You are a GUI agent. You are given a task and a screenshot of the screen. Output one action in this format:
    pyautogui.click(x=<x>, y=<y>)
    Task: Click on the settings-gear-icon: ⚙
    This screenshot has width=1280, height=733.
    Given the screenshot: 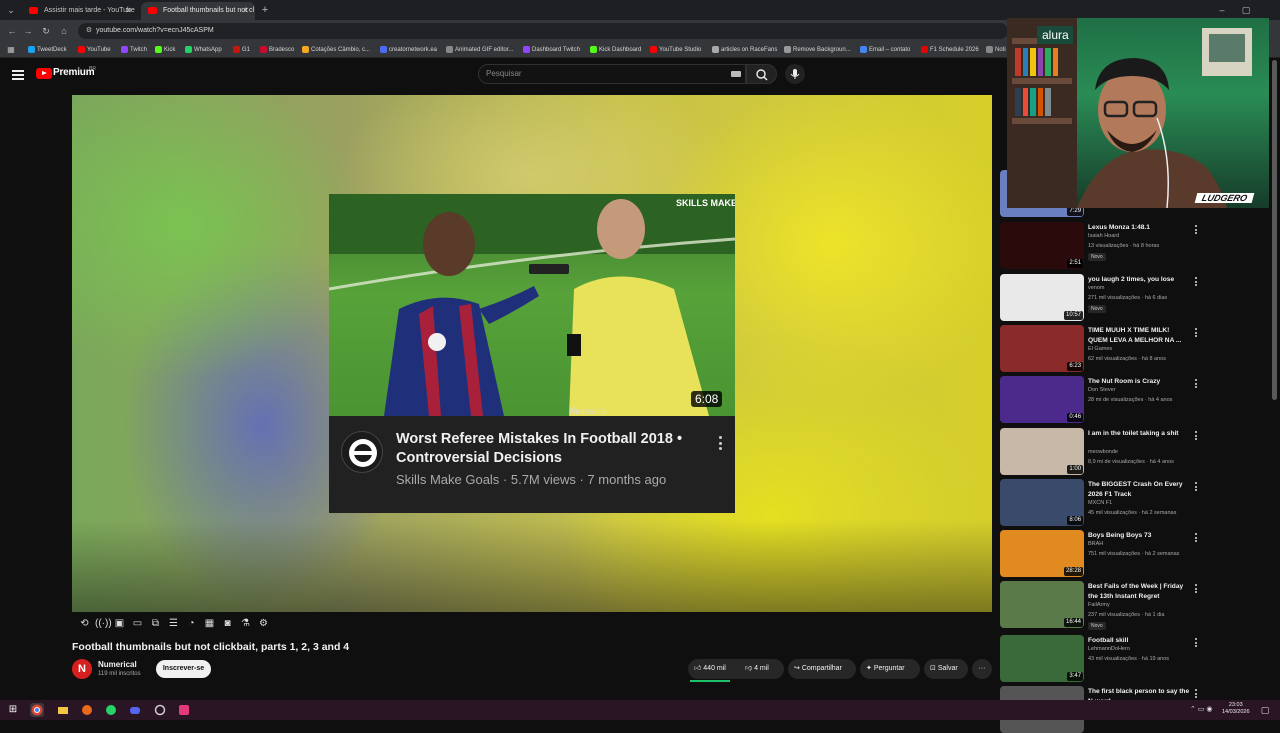 What is the action you would take?
    pyautogui.click(x=263, y=623)
    